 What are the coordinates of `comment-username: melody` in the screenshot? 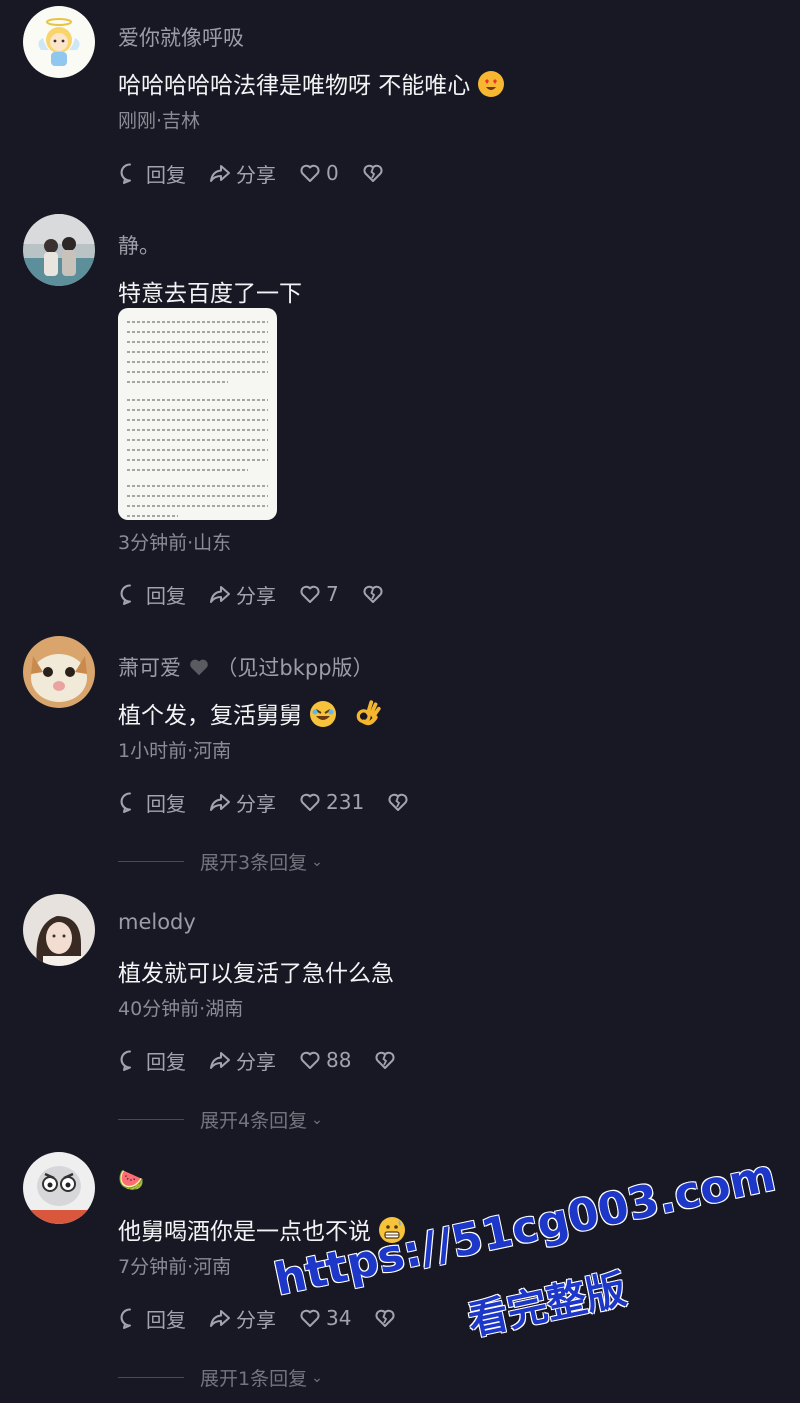 It's located at (157, 922).